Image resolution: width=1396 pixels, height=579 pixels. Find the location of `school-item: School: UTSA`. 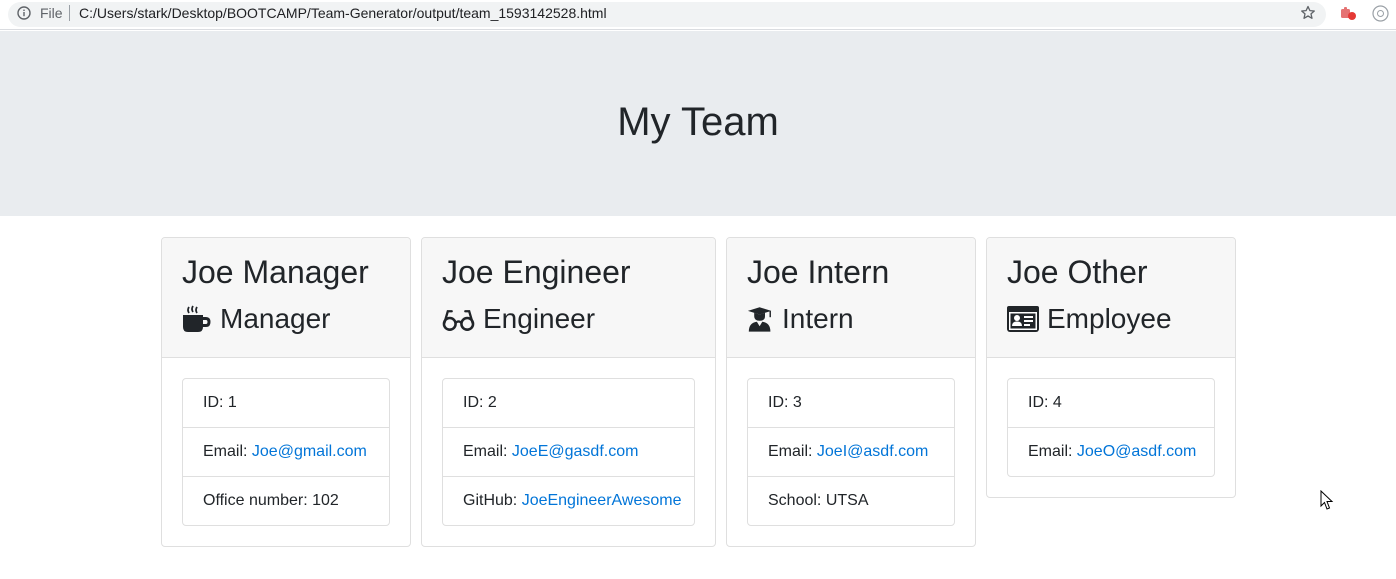

school-item: School: UTSA is located at coordinates (818, 500).